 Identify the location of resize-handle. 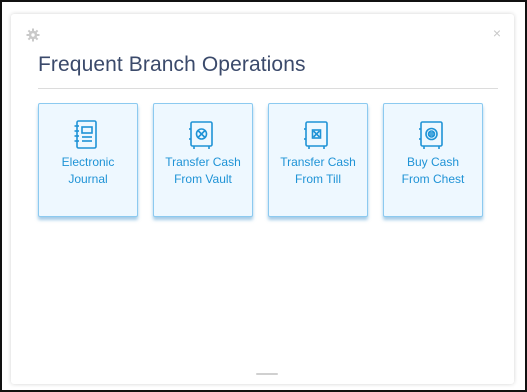
(267, 374).